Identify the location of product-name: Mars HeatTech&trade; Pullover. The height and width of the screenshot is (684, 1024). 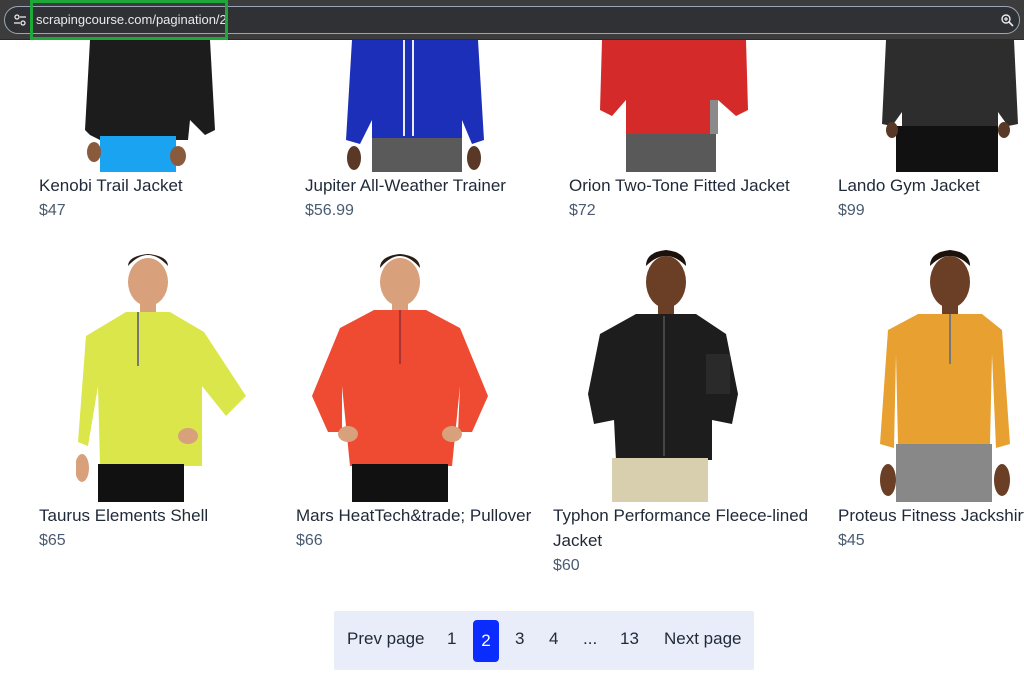
(413, 515).